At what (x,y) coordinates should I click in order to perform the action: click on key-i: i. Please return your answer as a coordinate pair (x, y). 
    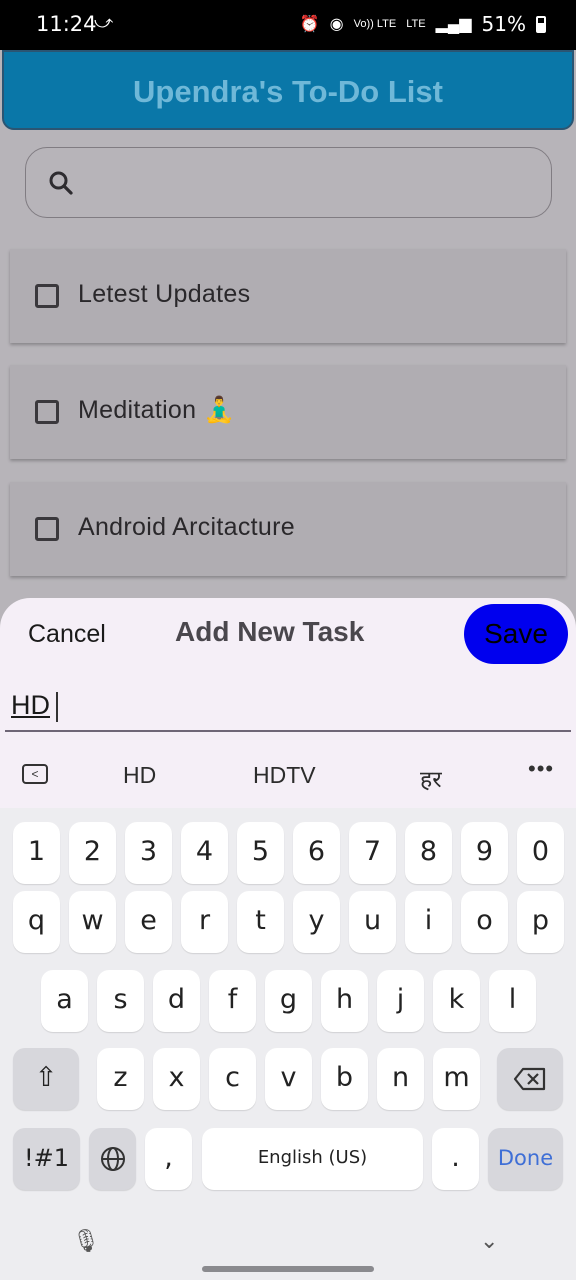
    Looking at the image, I should click on (428, 922).